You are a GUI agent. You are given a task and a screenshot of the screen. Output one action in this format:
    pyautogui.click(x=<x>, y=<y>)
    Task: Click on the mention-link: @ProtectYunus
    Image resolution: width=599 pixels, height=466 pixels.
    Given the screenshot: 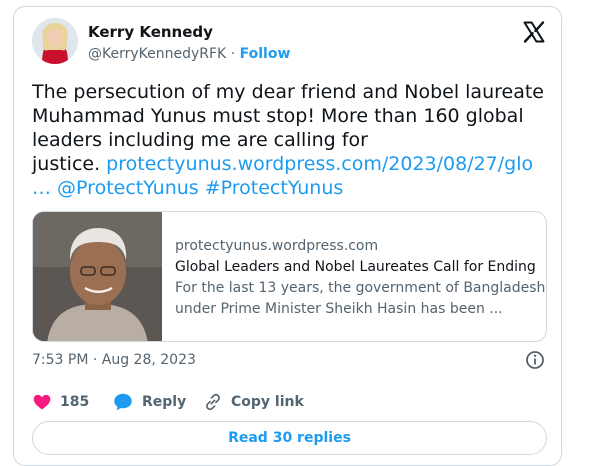 What is the action you would take?
    pyautogui.click(x=128, y=188)
    